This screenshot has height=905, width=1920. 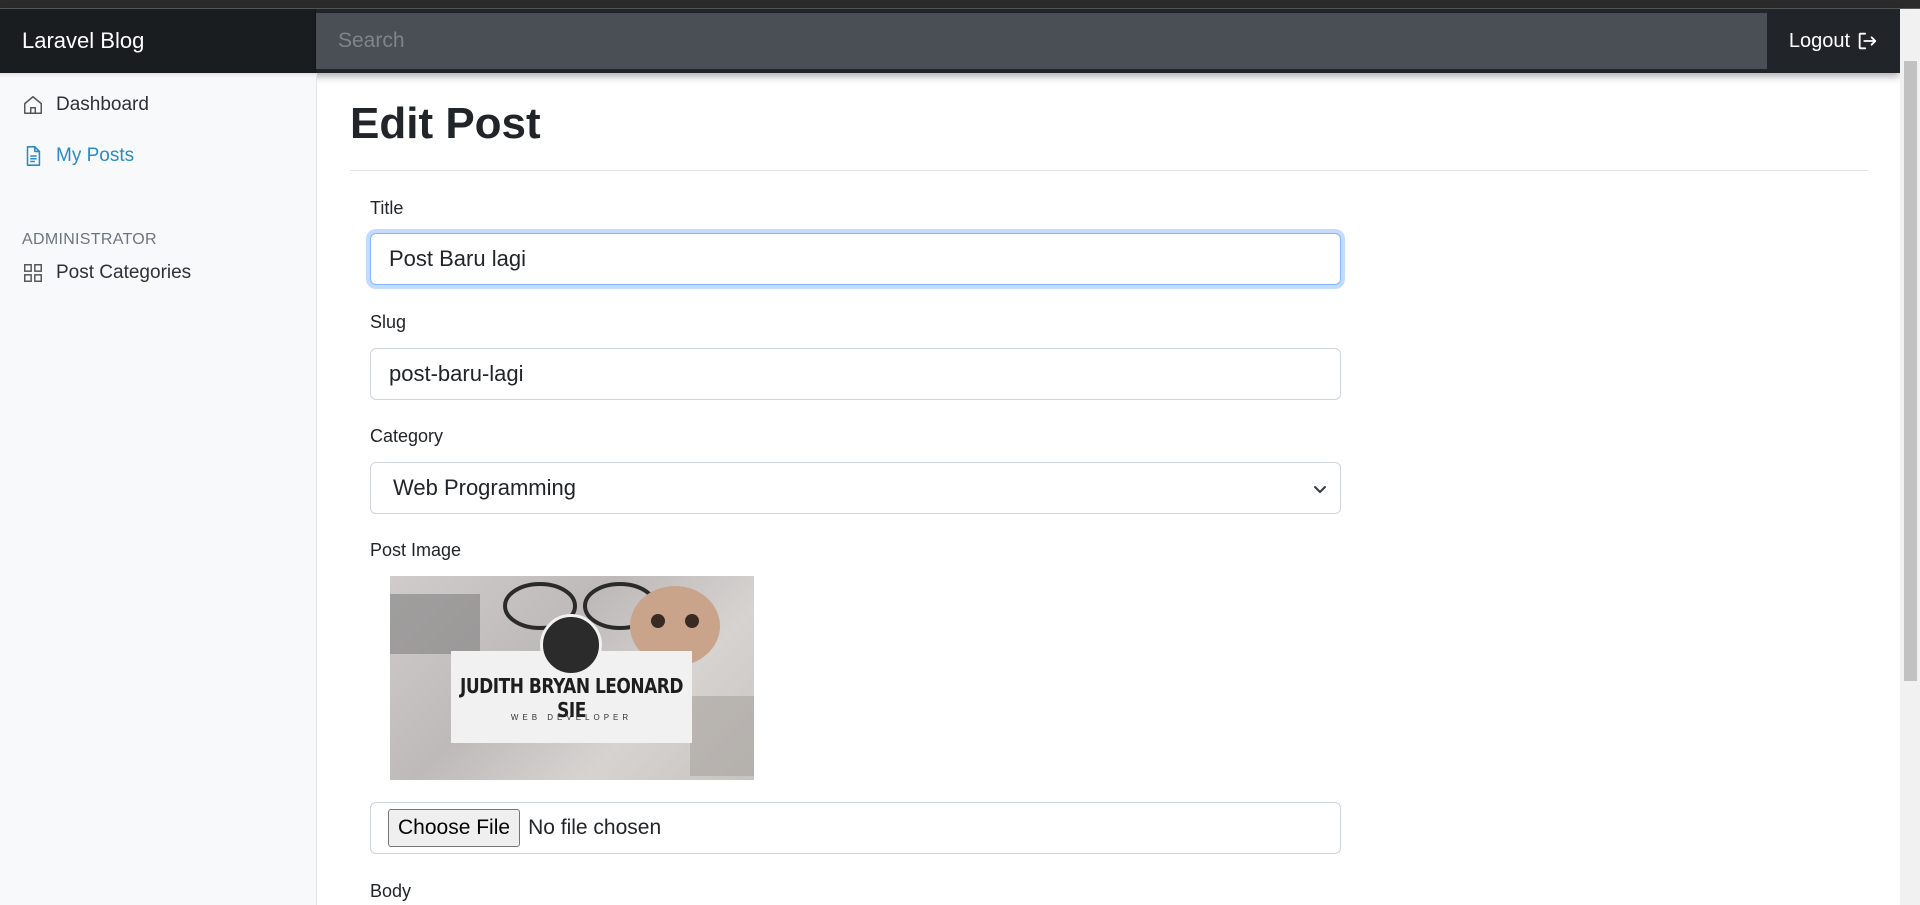 What do you see at coordinates (158, 41) in the screenshot?
I see `brand-link: Laravel Blog` at bounding box center [158, 41].